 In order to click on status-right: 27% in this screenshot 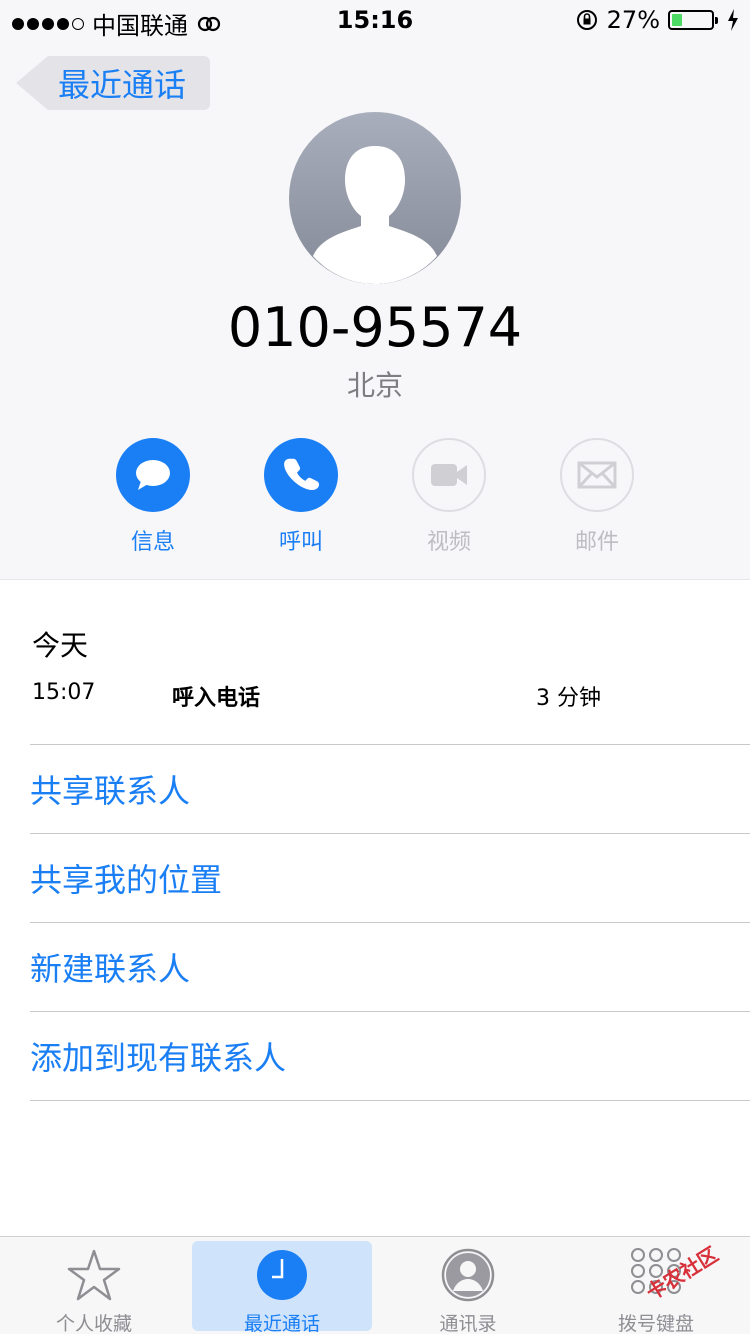, I will do `click(657, 20)`.